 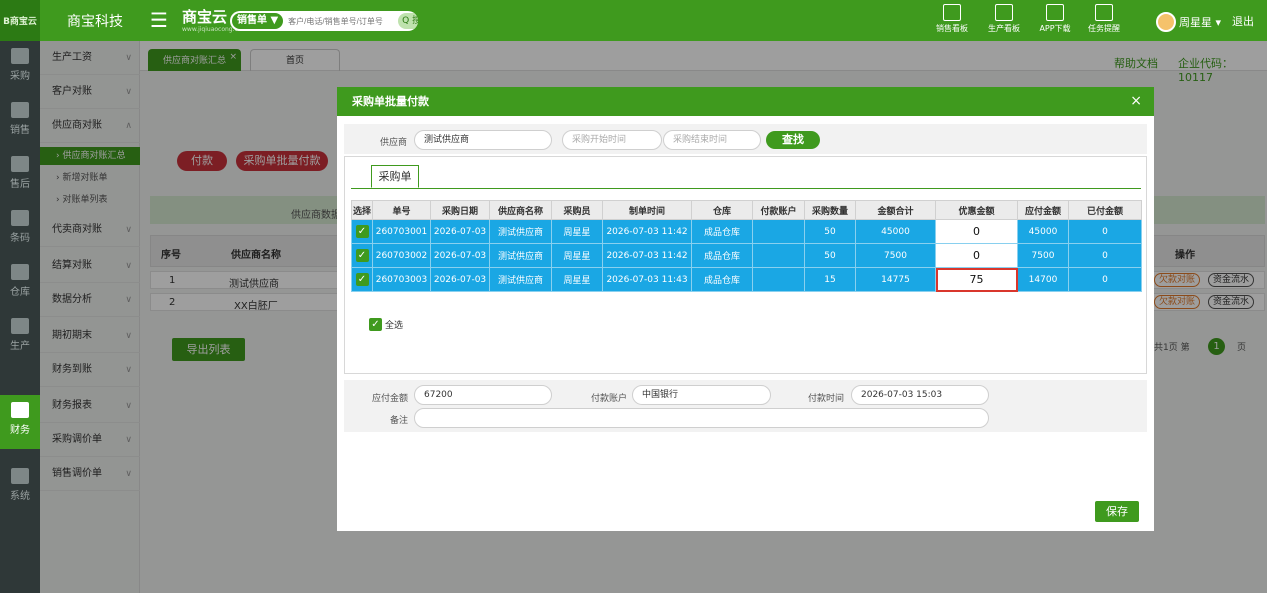 I want to click on account-label: 付款账户, so click(x=609, y=399).